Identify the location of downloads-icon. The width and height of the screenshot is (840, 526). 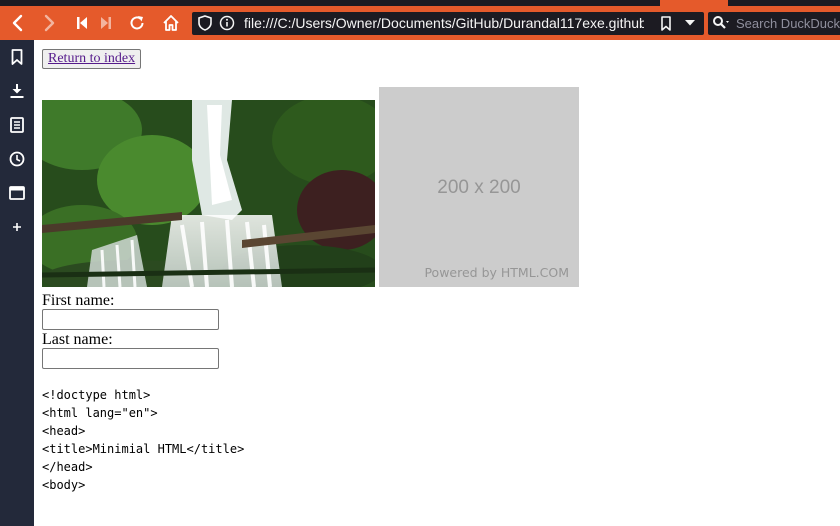
(17, 91).